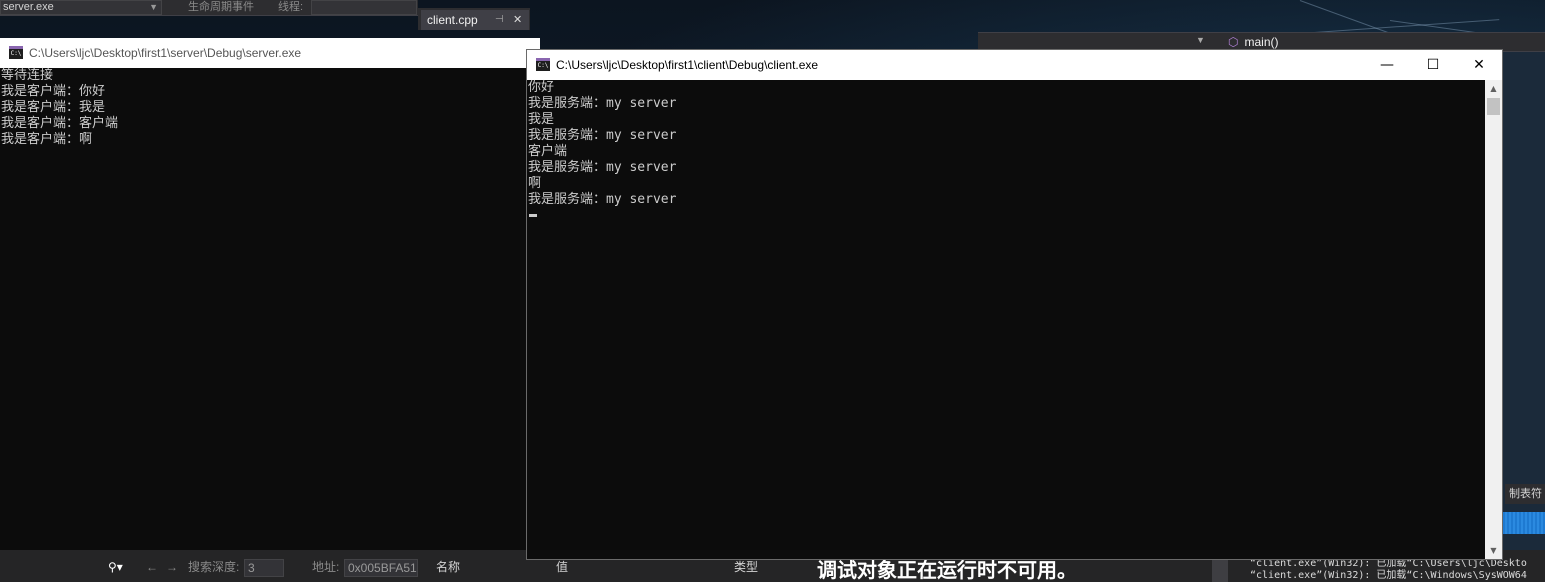  Describe the element at coordinates (221, 7) in the screenshot. I see `lifecycle-events-label: 生命周期事件` at that location.